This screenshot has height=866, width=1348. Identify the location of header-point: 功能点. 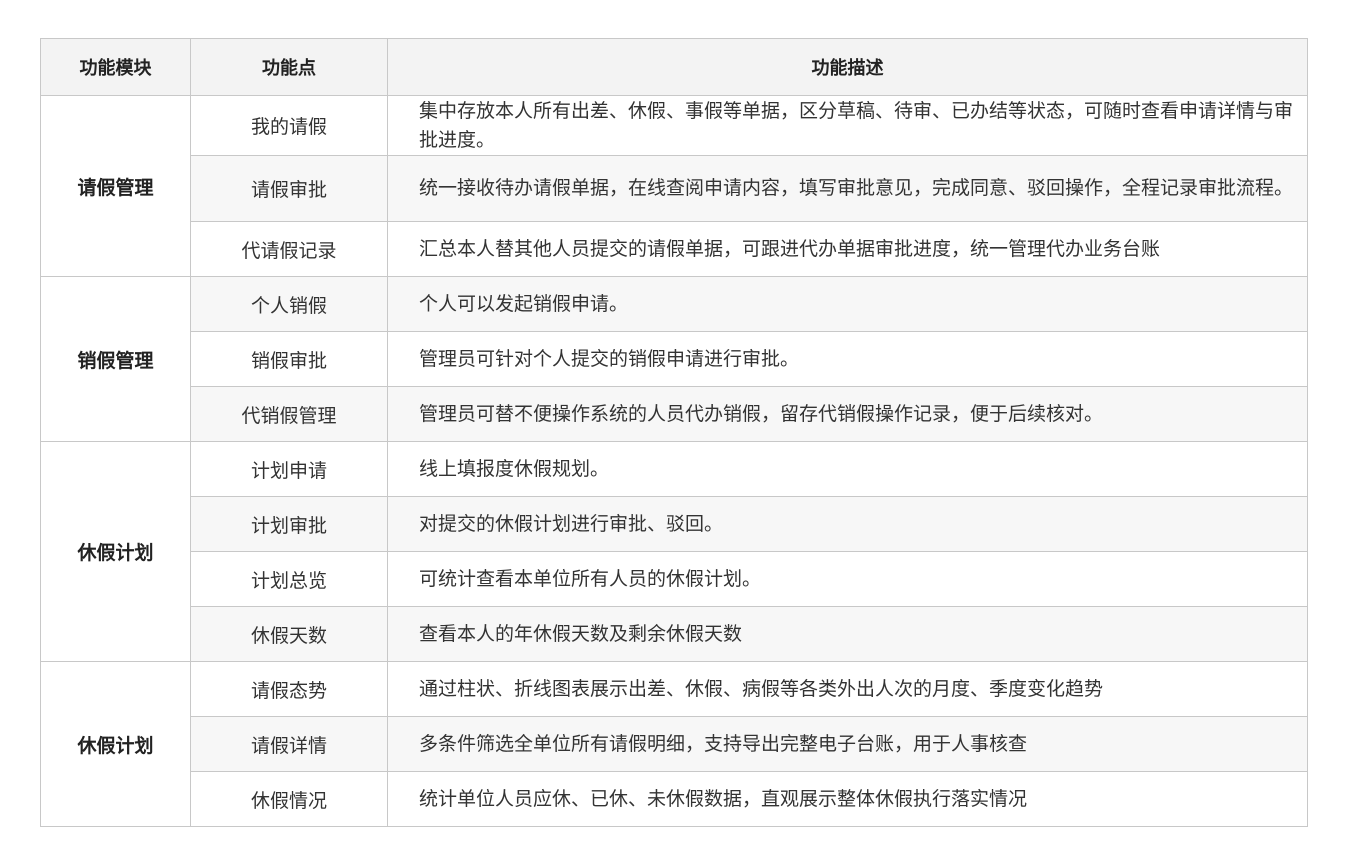
(289, 67).